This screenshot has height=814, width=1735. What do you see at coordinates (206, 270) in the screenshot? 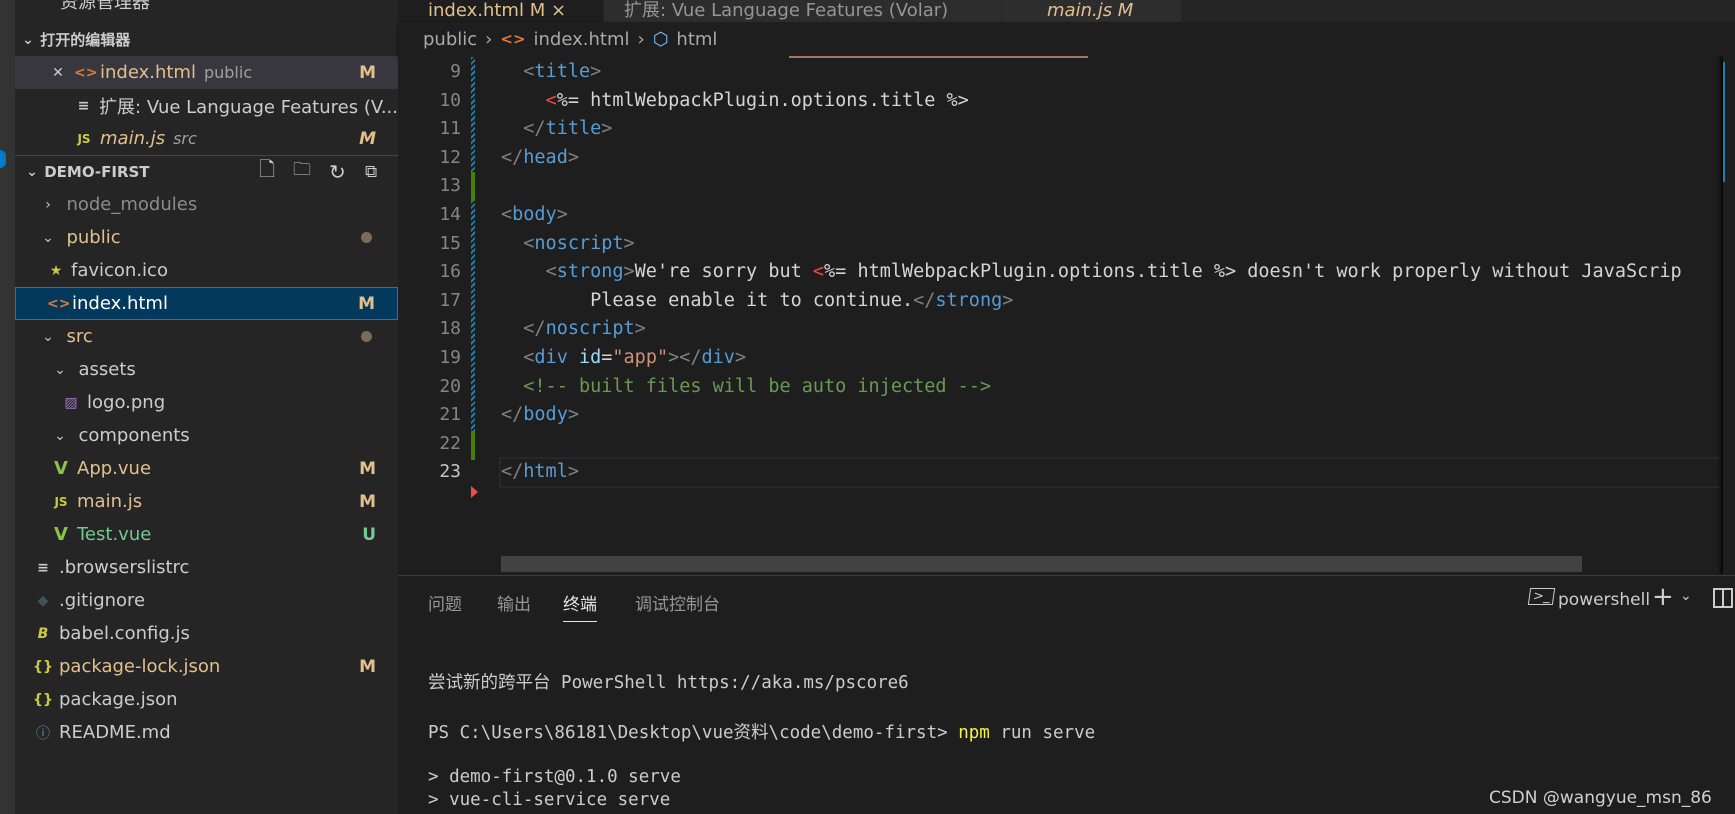
I see `tree-item-favicon: ★ favicon.ico` at bounding box center [206, 270].